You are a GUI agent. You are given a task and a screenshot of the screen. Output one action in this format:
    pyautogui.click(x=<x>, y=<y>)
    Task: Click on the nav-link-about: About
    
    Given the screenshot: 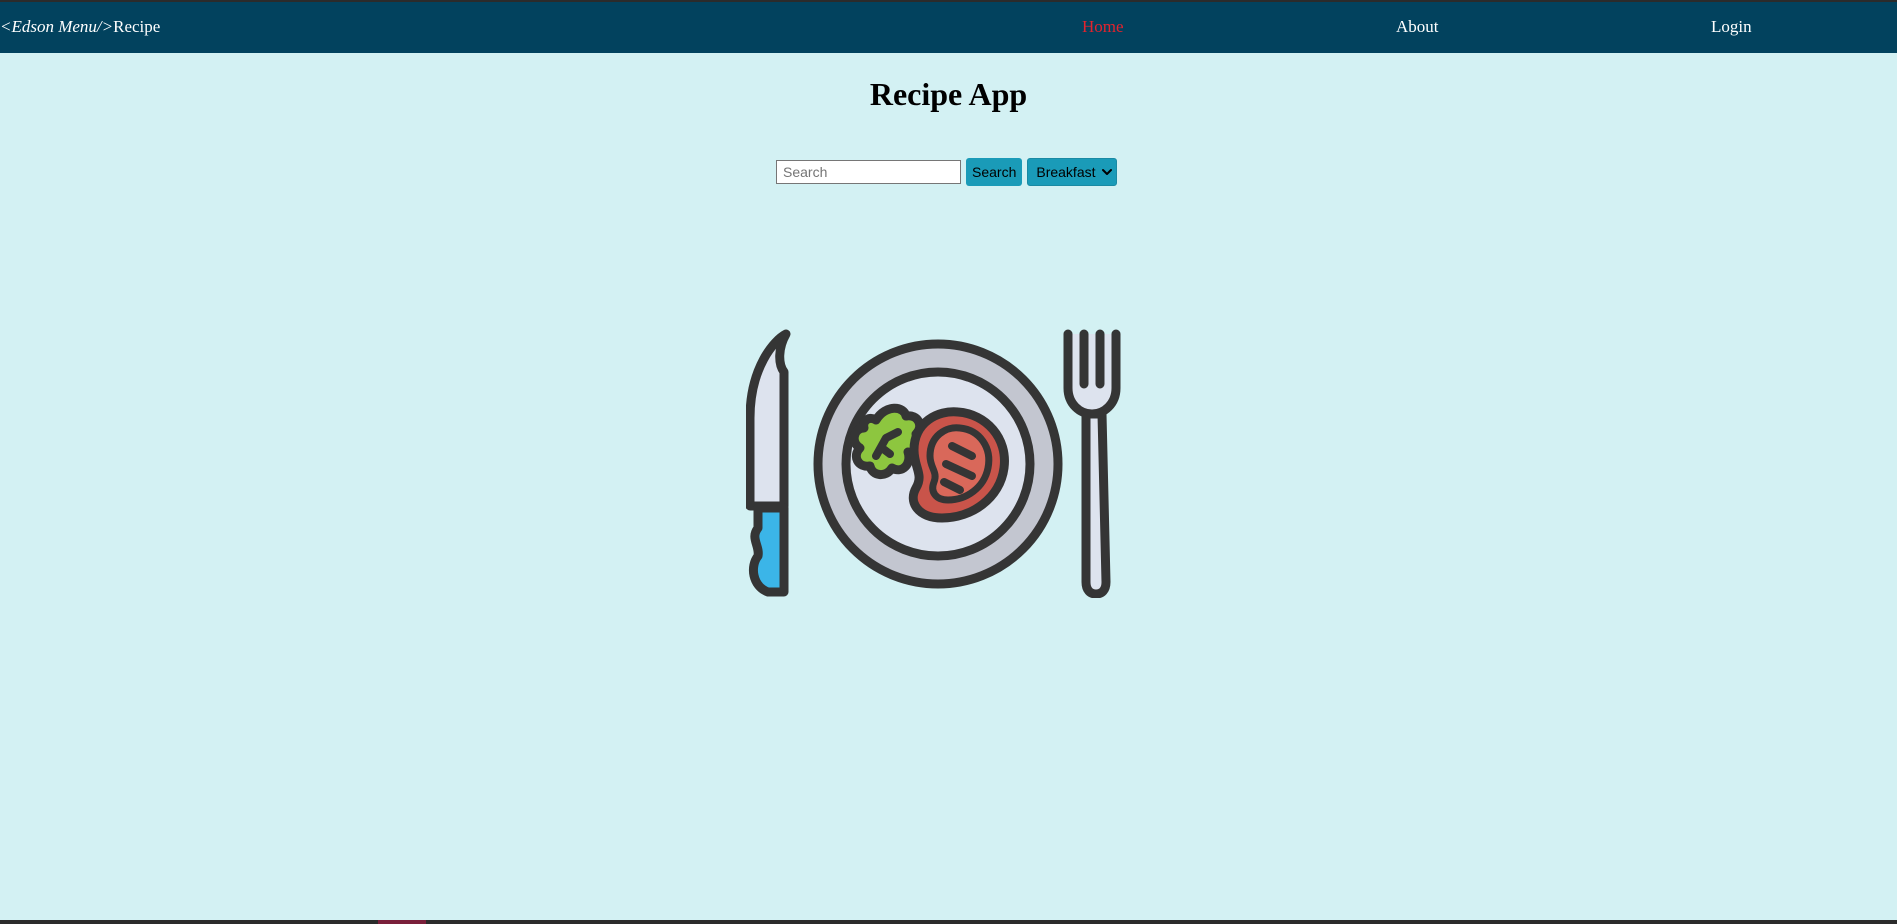 What is the action you would take?
    pyautogui.click(x=1417, y=27)
    